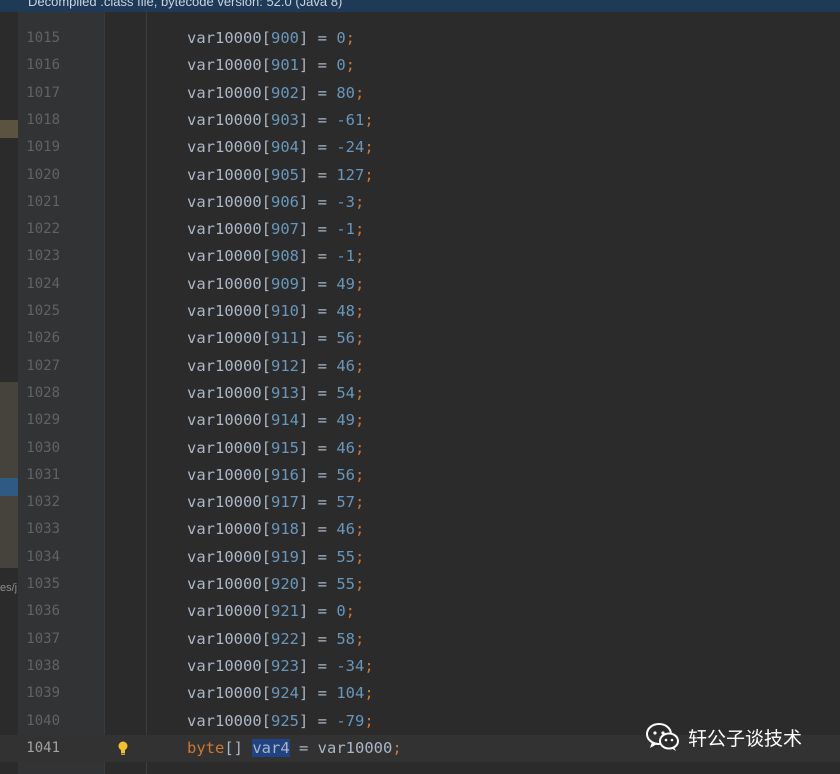 The height and width of the screenshot is (774, 840). Describe the element at coordinates (275, 202) in the screenshot. I see `code-text: var10000[906] = -3;` at that location.